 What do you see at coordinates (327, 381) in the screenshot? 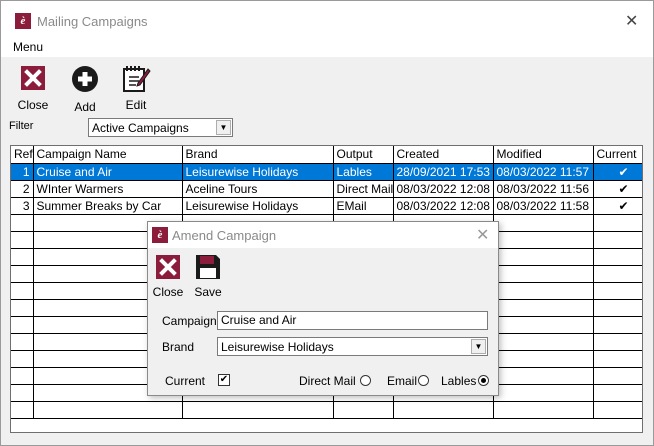
I see `radio-label-direct-mail: Direct Mail` at bounding box center [327, 381].